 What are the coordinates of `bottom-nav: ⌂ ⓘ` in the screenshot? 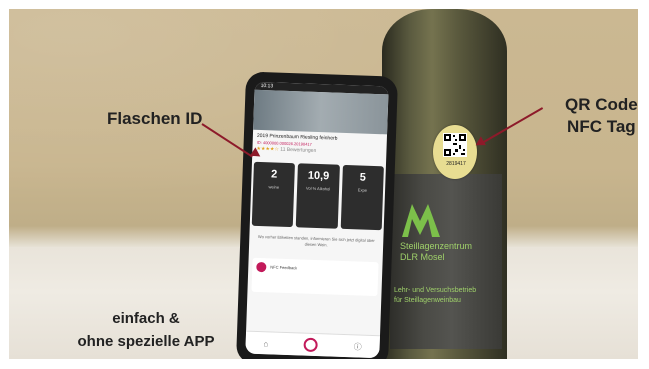 It's located at (313, 344).